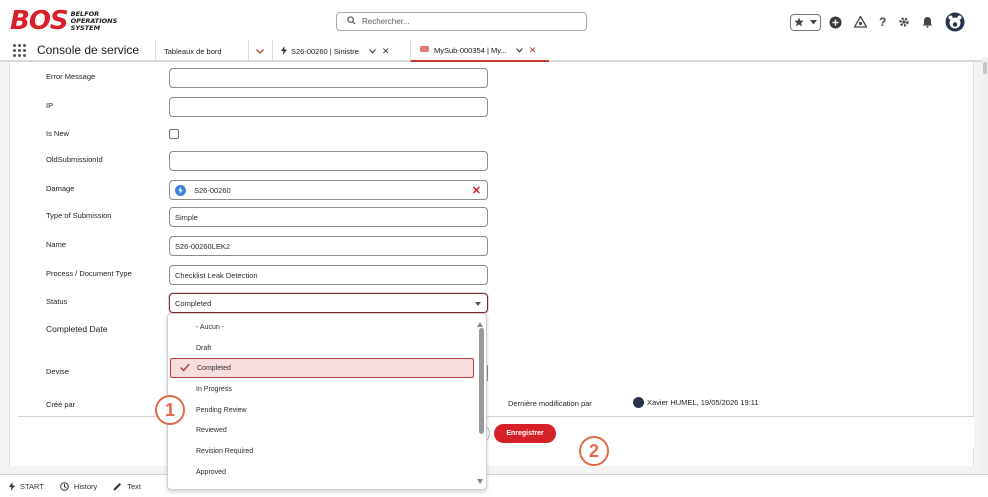 The height and width of the screenshot is (497, 988). What do you see at coordinates (60, 188) in the screenshot?
I see `field-label-damage: Damage` at bounding box center [60, 188].